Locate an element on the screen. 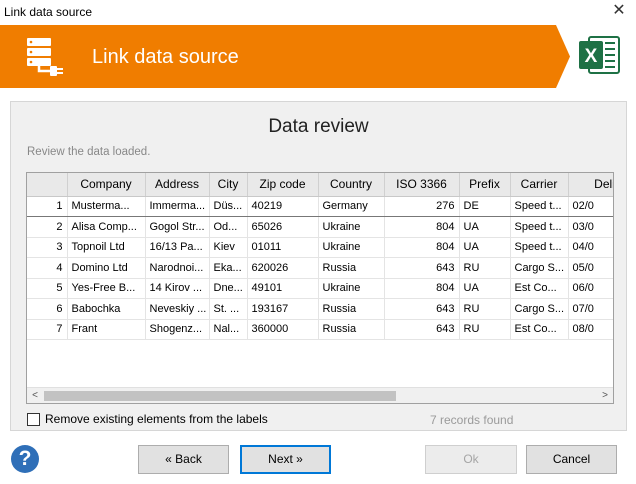  column-header-city: City is located at coordinates (228, 185).